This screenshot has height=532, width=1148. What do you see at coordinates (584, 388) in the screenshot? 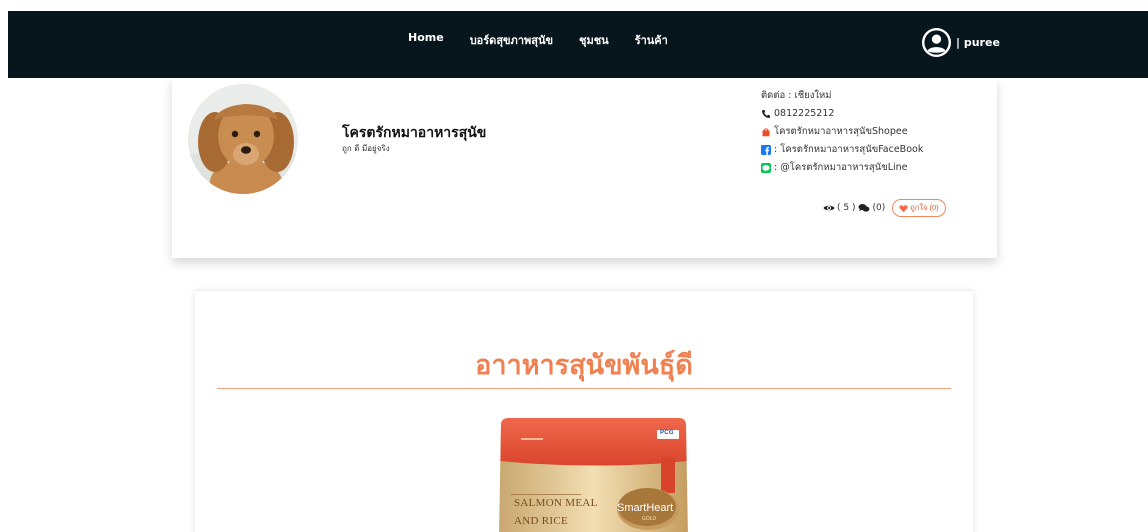
I see `title-divider` at bounding box center [584, 388].